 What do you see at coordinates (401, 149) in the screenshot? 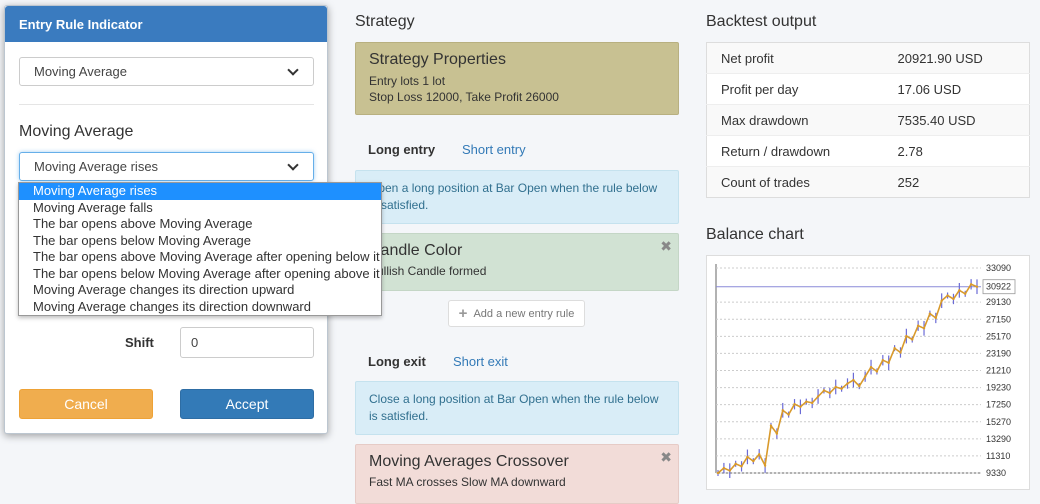
I see `tab-long-entry: Long entry` at bounding box center [401, 149].